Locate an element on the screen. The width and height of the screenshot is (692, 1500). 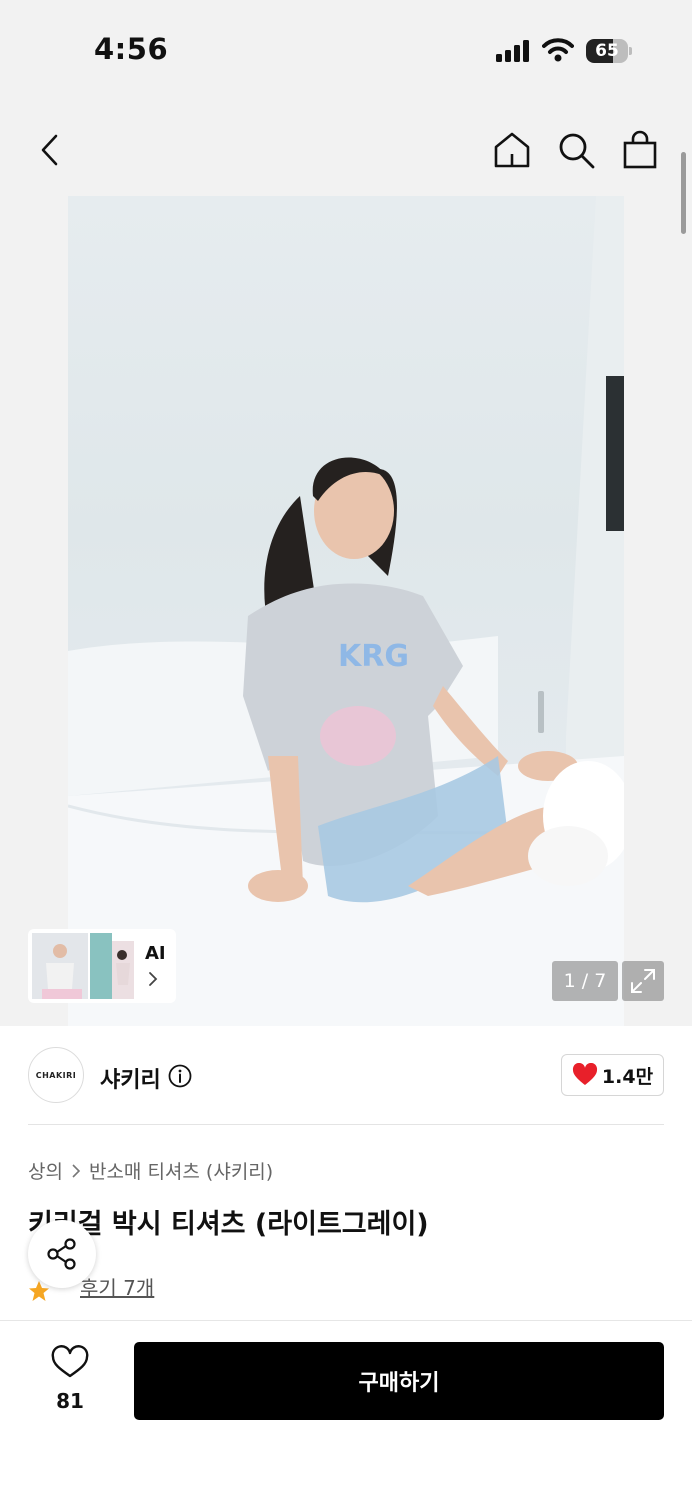
battery-percent: 65 is located at coordinates (607, 51).